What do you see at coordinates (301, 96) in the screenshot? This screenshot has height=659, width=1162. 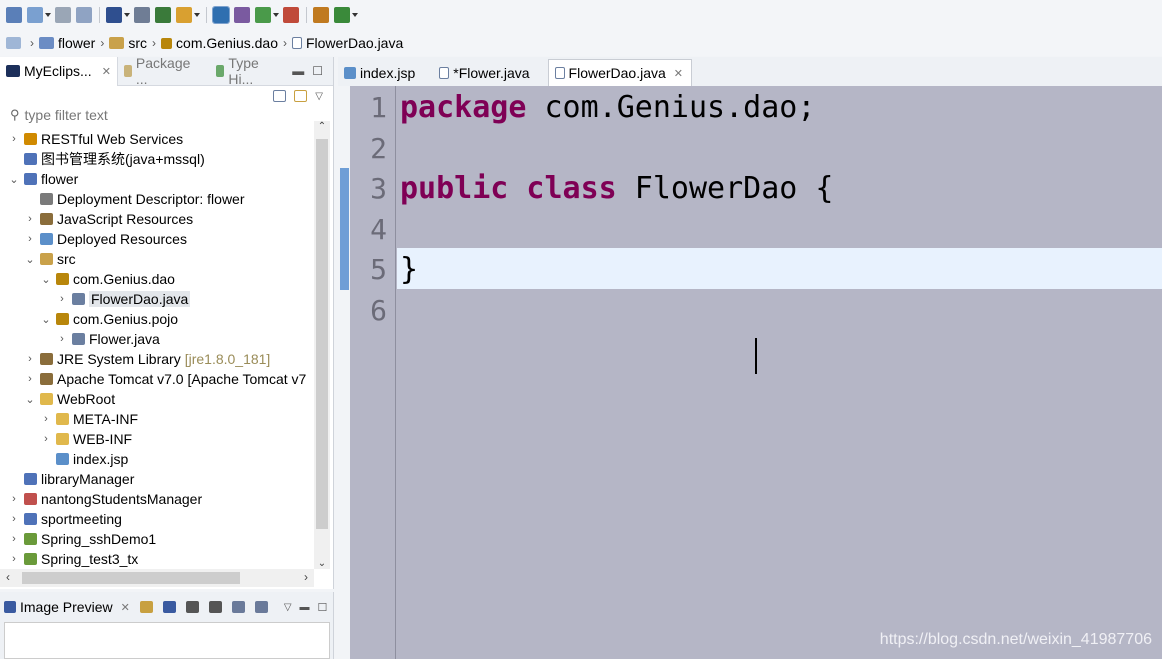 I see `link-with-editor-icon` at bounding box center [301, 96].